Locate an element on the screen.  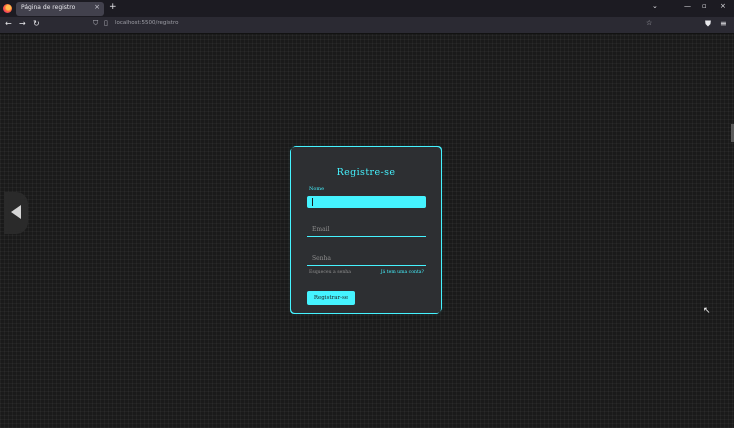
url-text: localhost:5500/registro is located at coordinates (146, 23).